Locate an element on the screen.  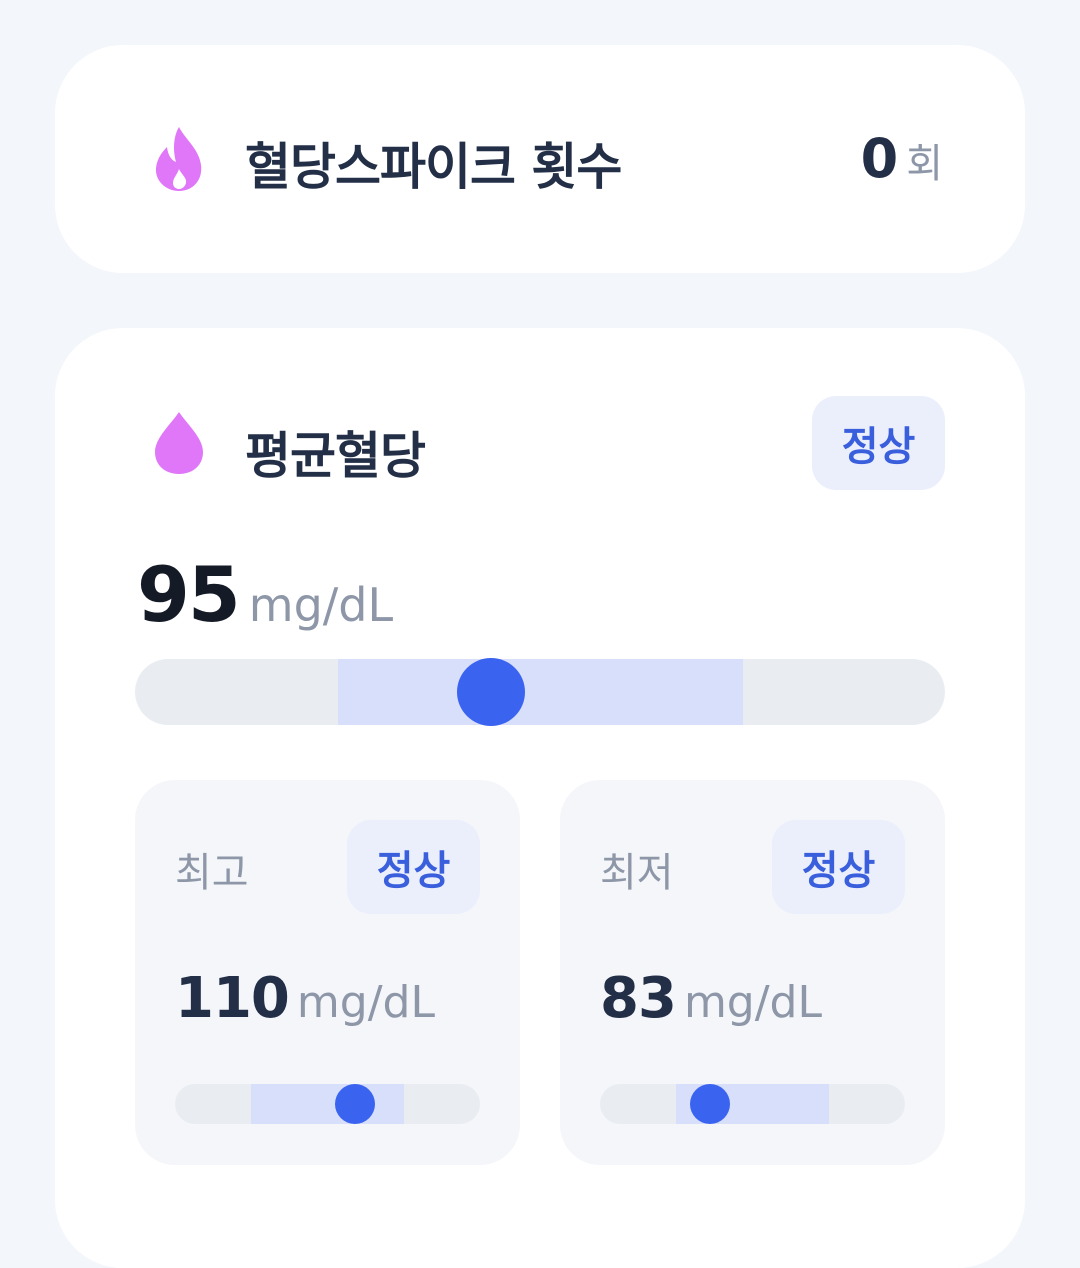
lowest-value-number: 83 is located at coordinates (638, 998).